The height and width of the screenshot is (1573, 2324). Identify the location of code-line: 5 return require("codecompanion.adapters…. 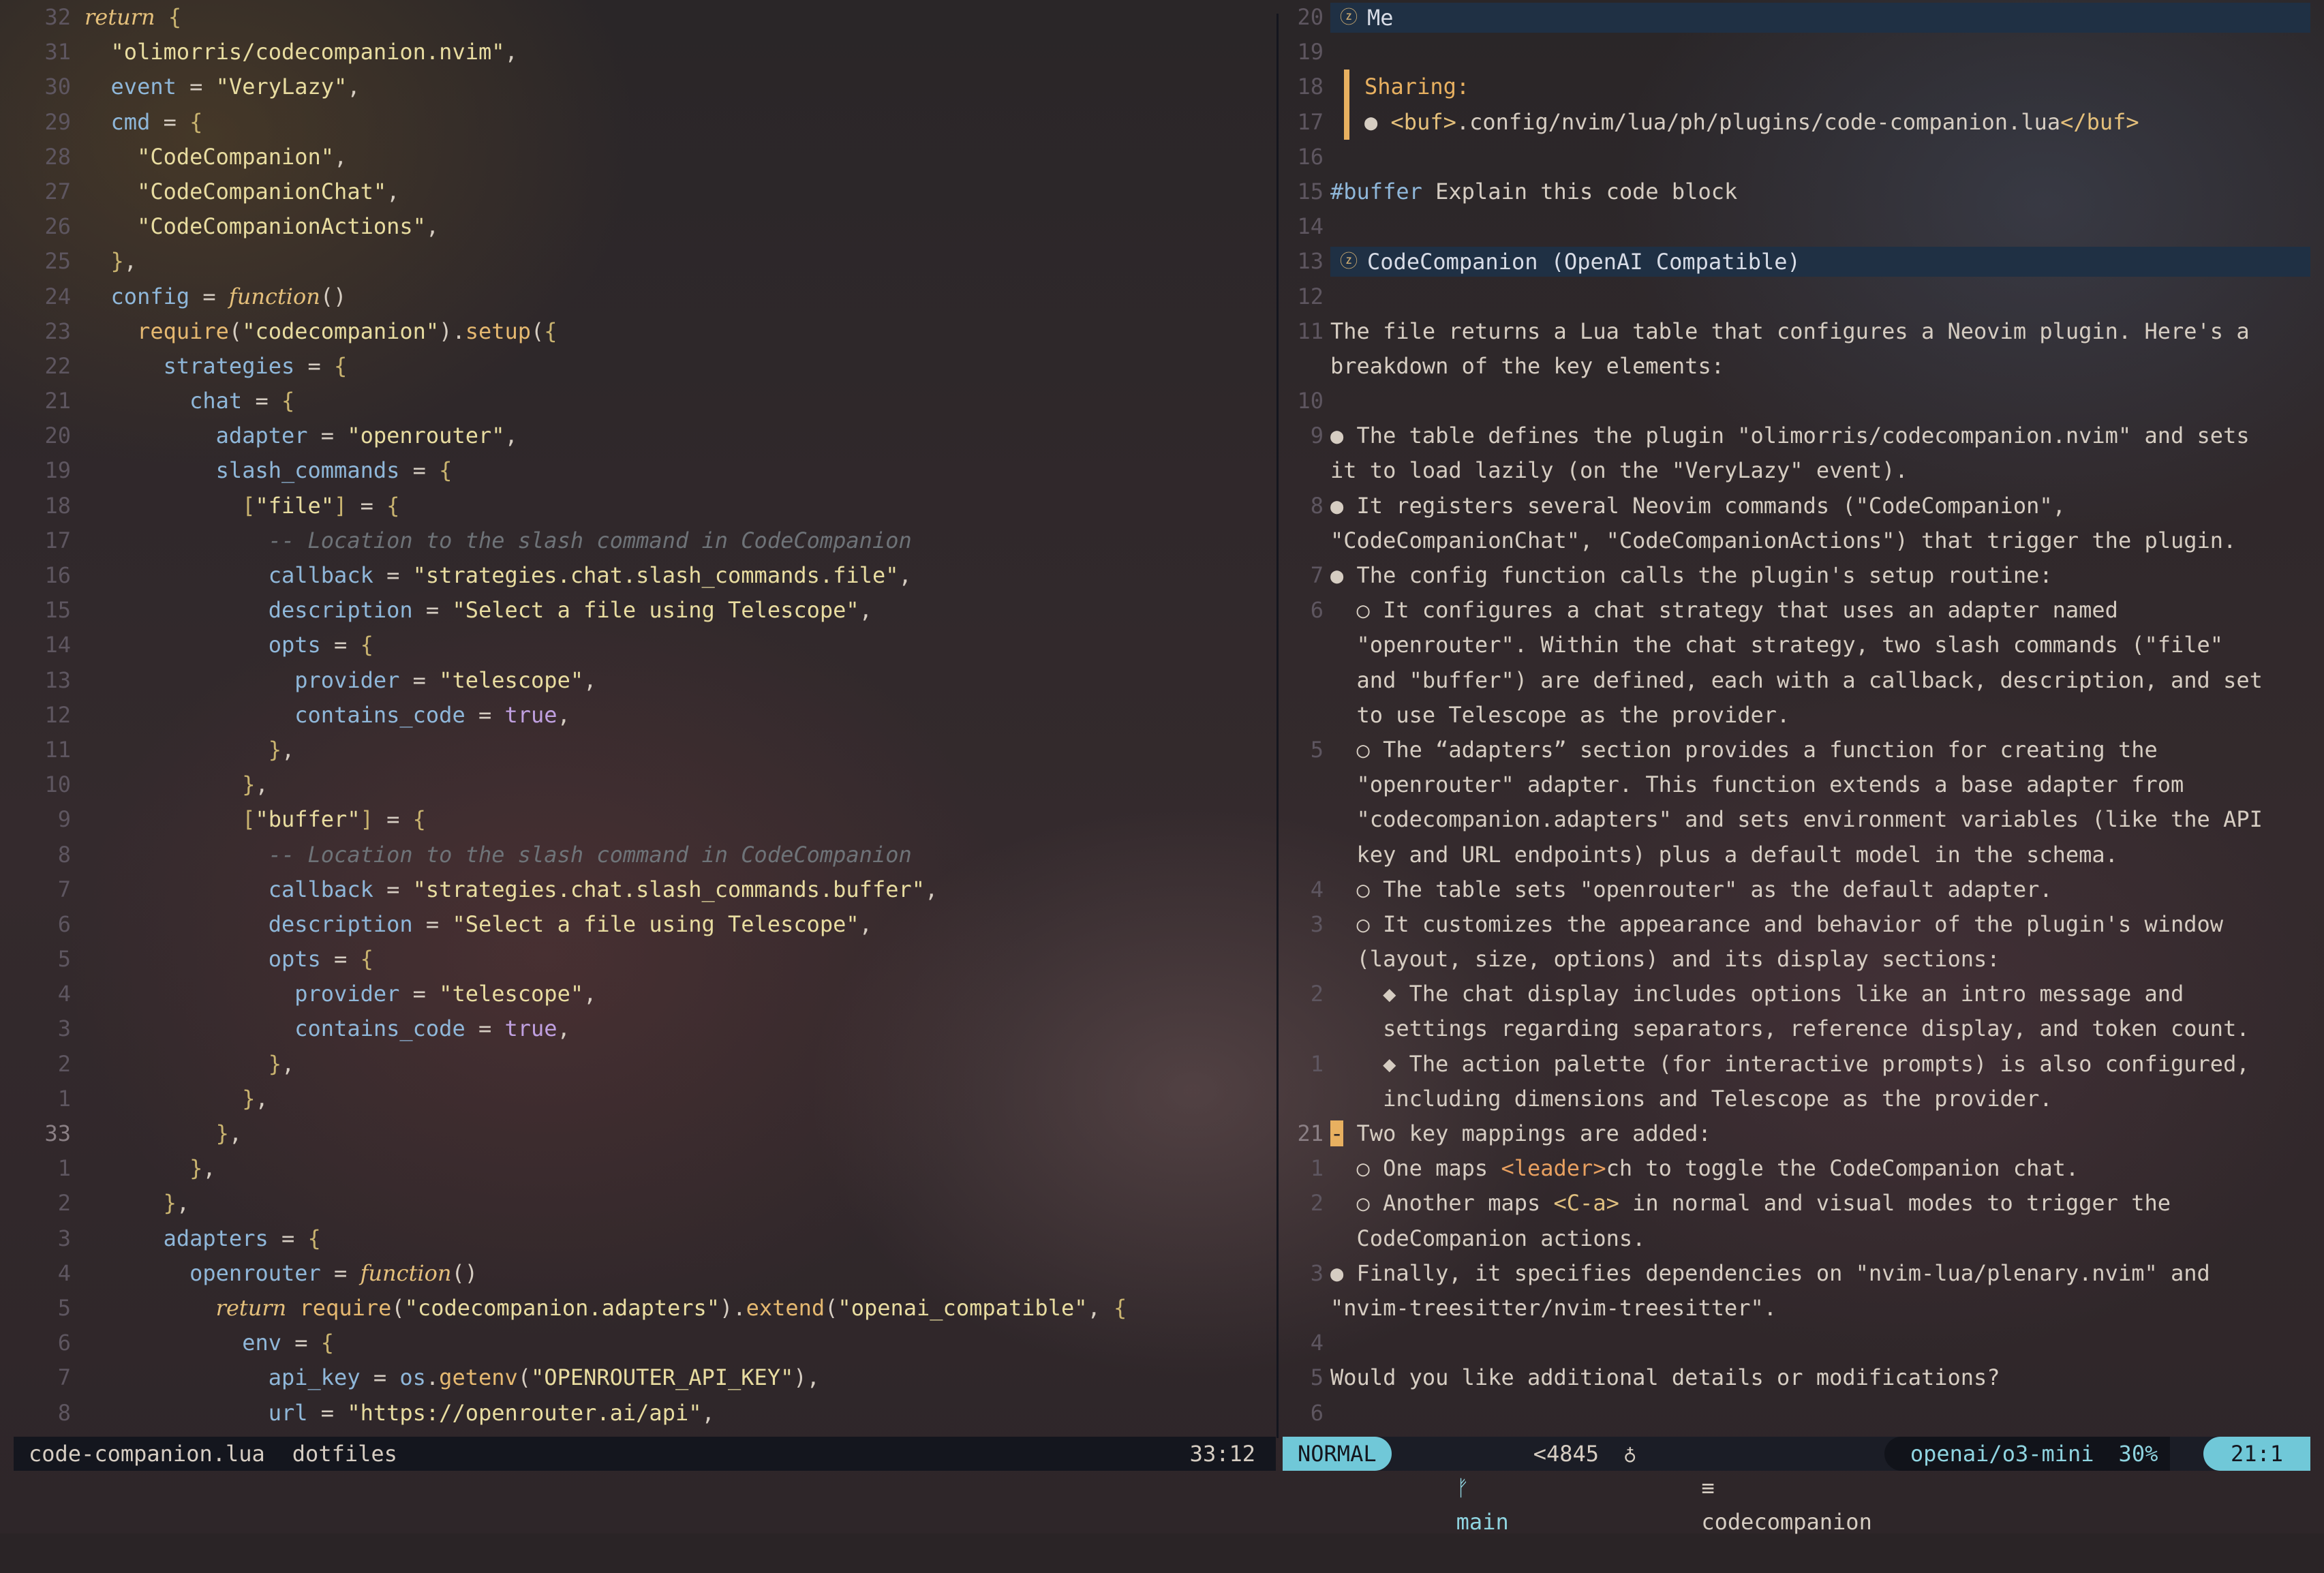
(645, 1308).